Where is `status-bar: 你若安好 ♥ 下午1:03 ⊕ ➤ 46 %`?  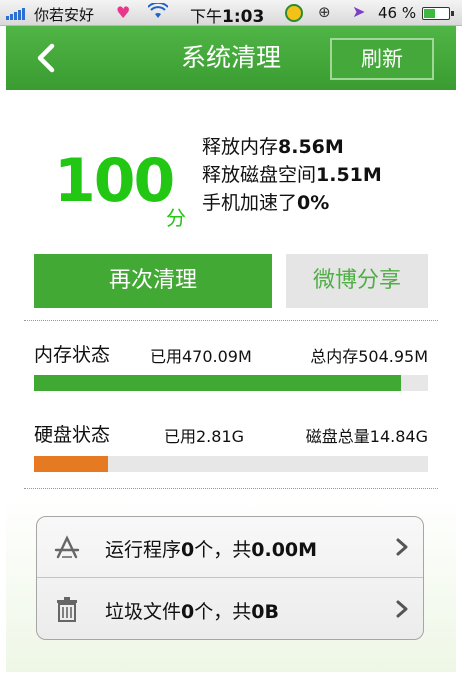 status-bar: 你若安好 ♥ 下午1:03 ⊕ ➤ 46 % is located at coordinates (231, 13).